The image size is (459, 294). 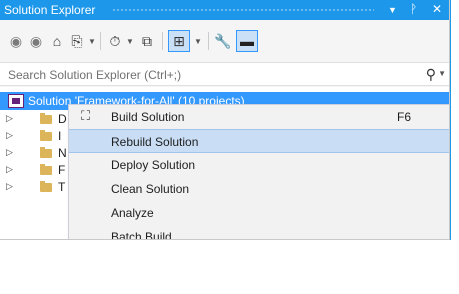 What do you see at coordinates (62, 119) in the screenshot?
I see `tree-item-label: D` at bounding box center [62, 119].